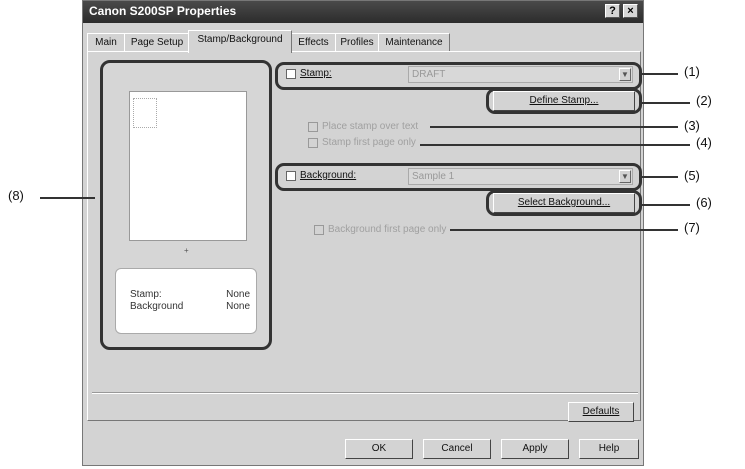 This screenshot has height=469, width=745. What do you see at coordinates (188, 166) in the screenshot?
I see `paper-preview` at bounding box center [188, 166].